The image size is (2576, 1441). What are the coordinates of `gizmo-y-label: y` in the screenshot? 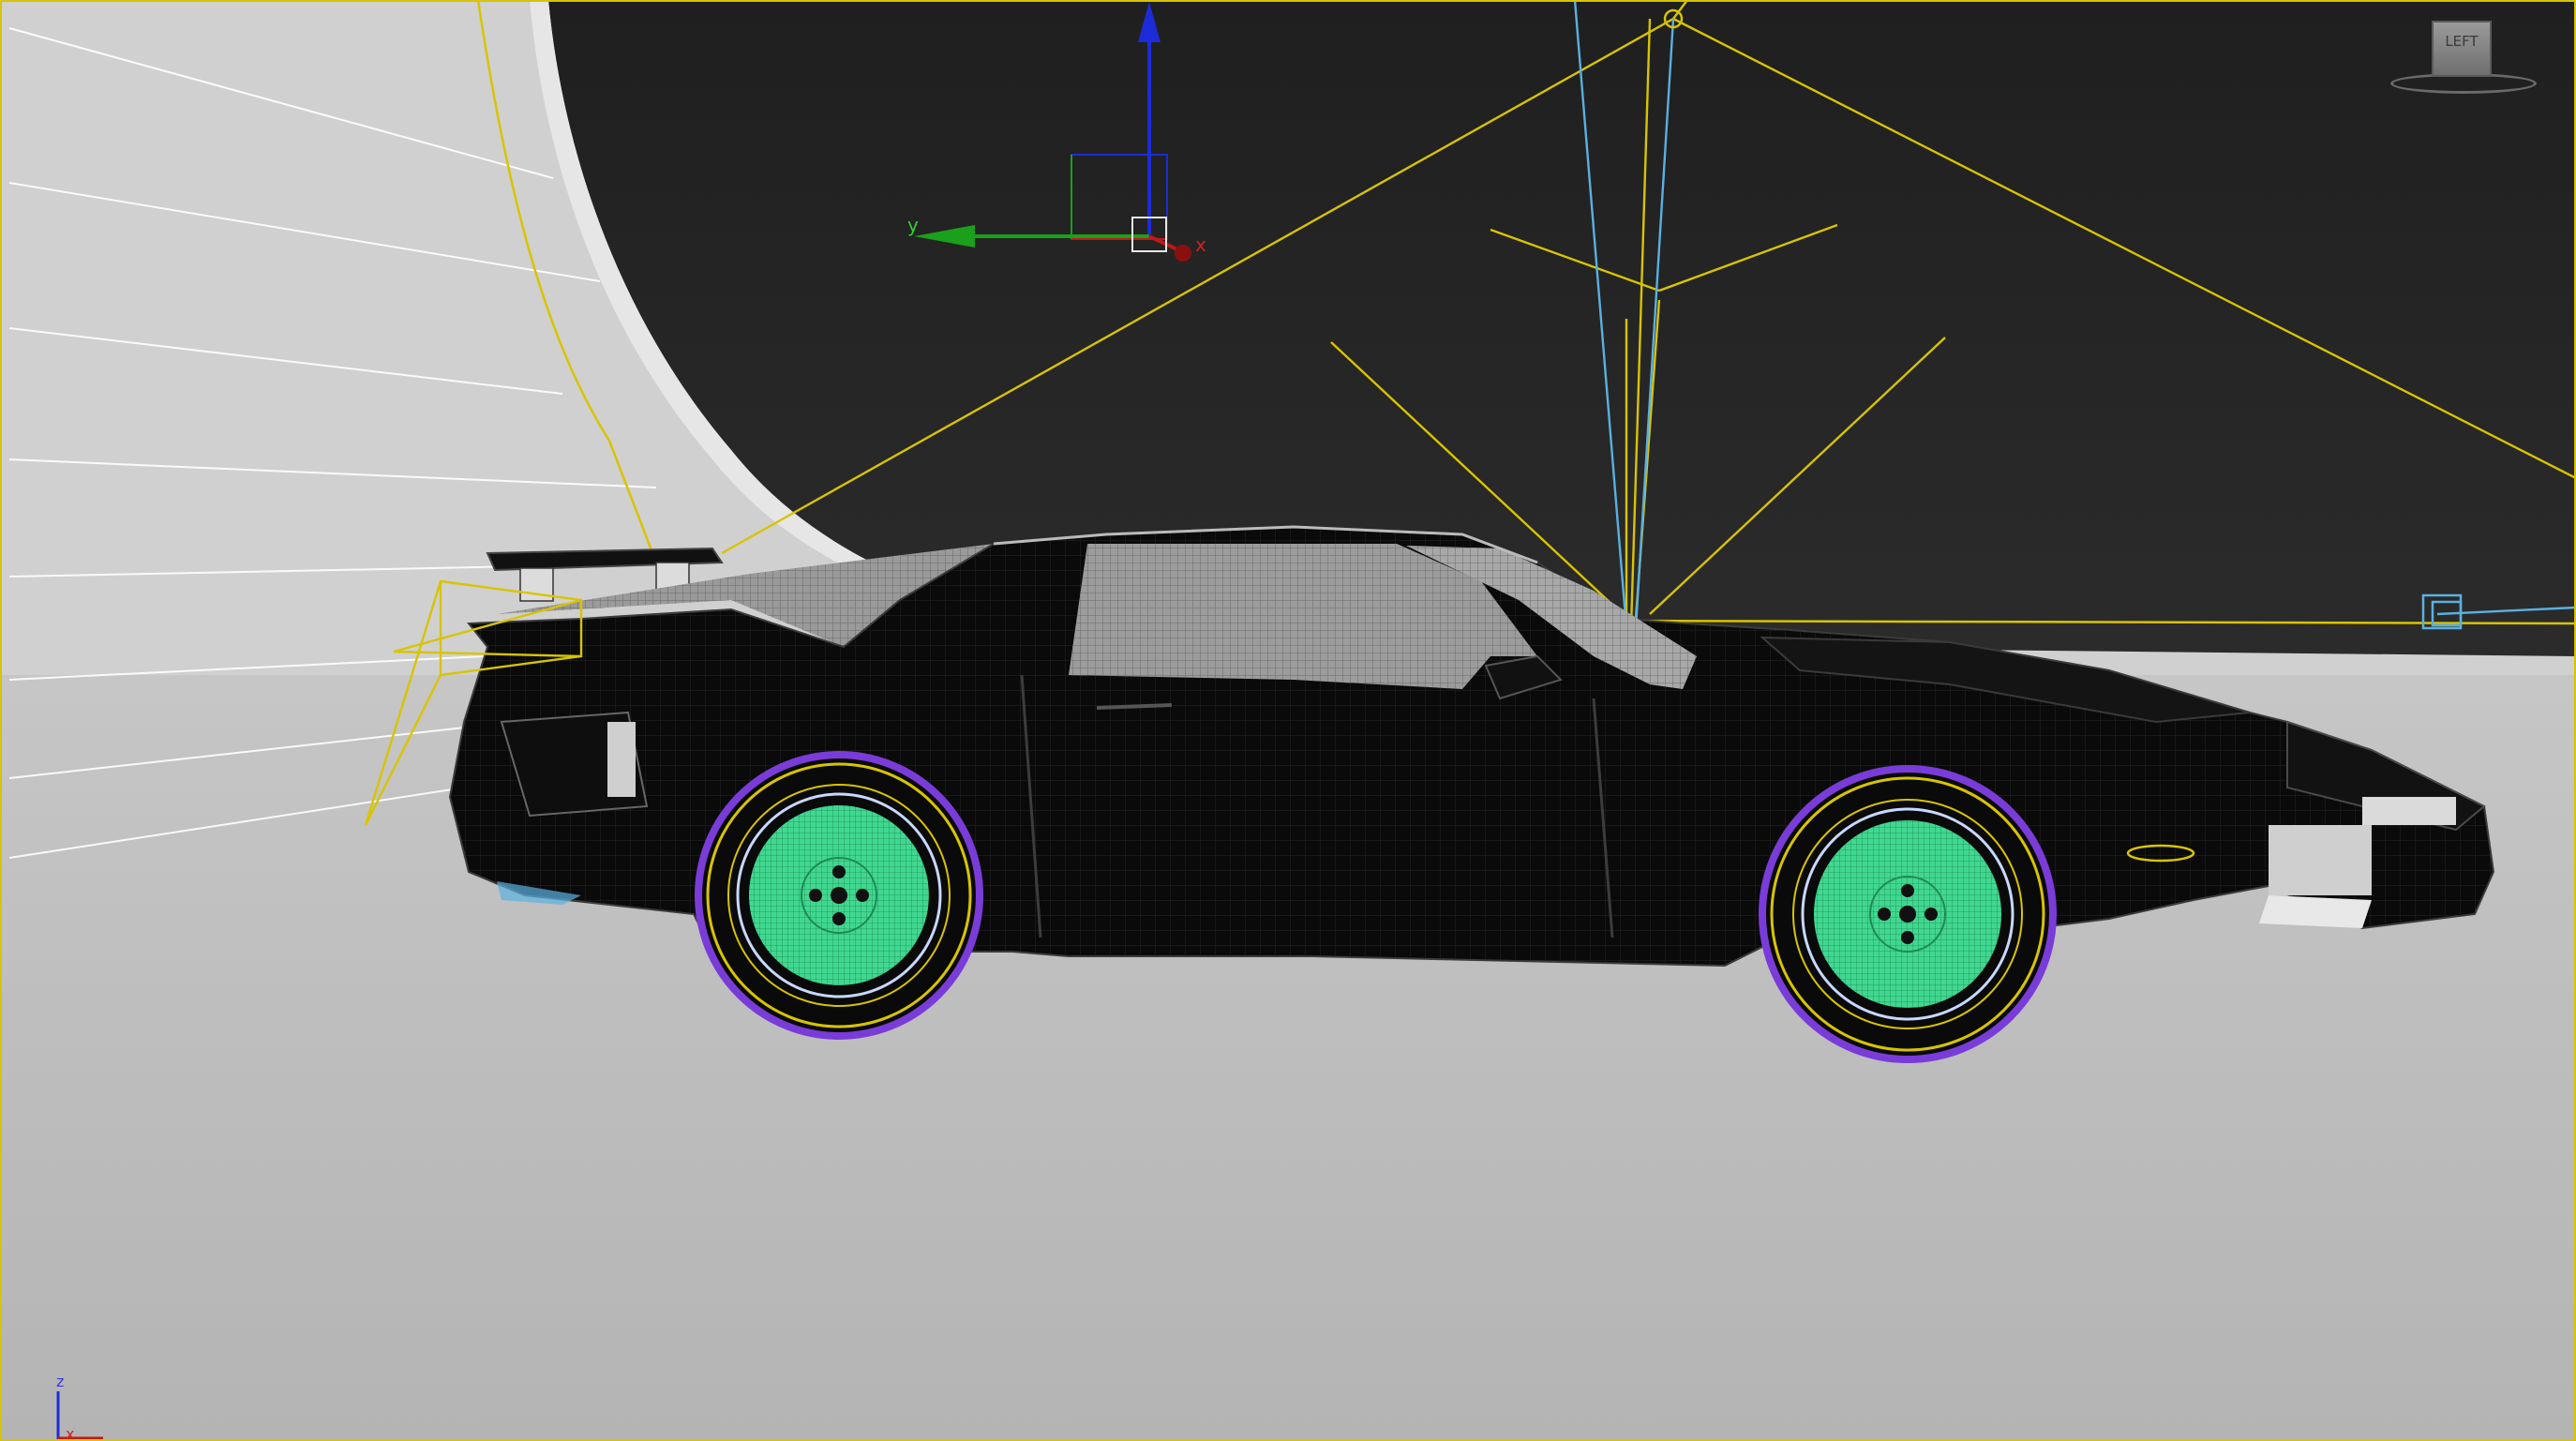 It's located at (913, 225).